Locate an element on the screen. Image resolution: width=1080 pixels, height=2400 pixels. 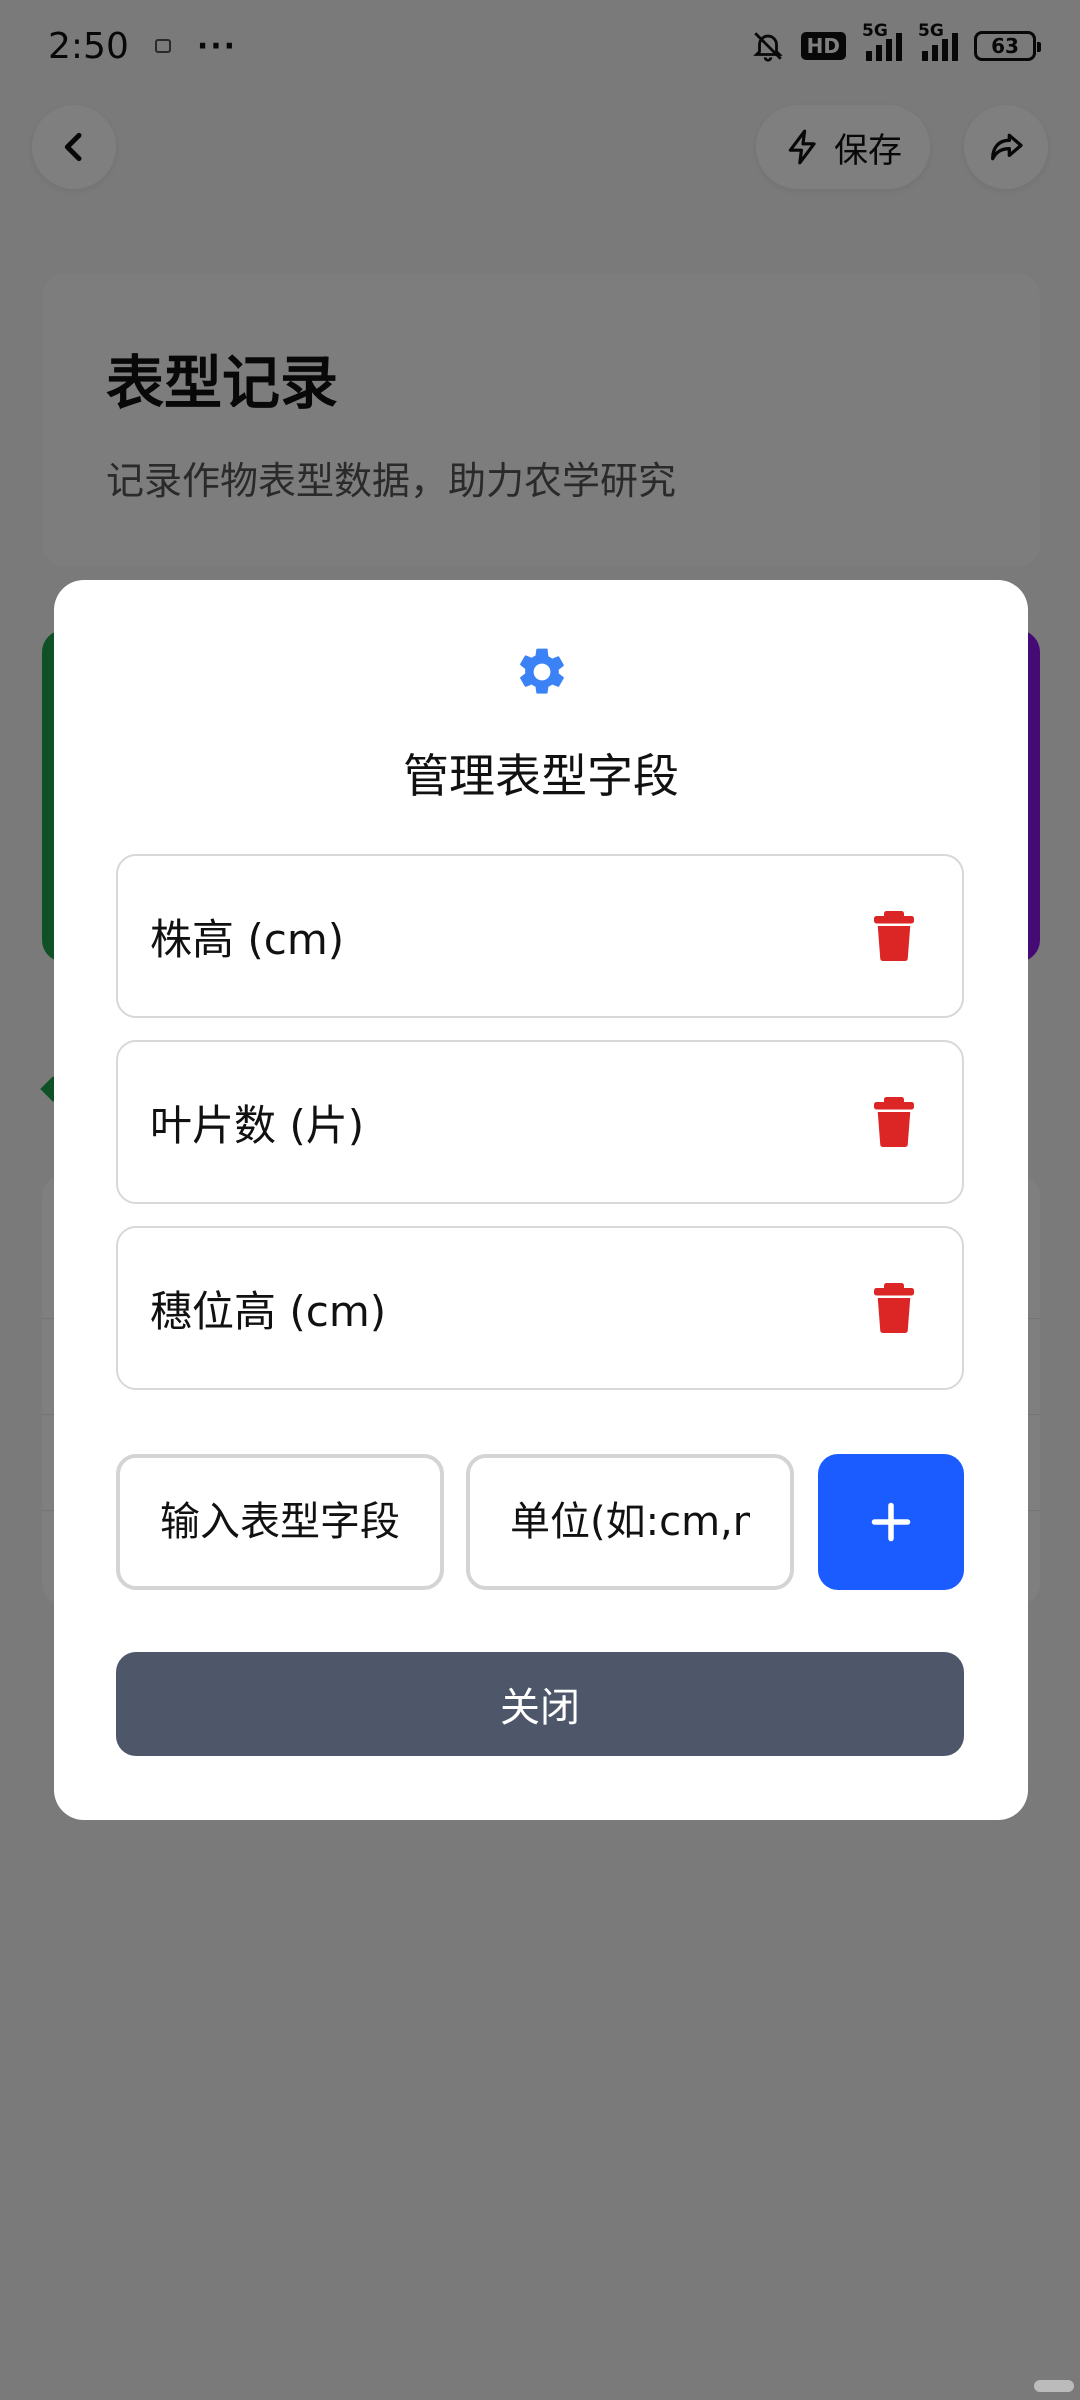
close-button: 关闭 is located at coordinates (540, 1704).